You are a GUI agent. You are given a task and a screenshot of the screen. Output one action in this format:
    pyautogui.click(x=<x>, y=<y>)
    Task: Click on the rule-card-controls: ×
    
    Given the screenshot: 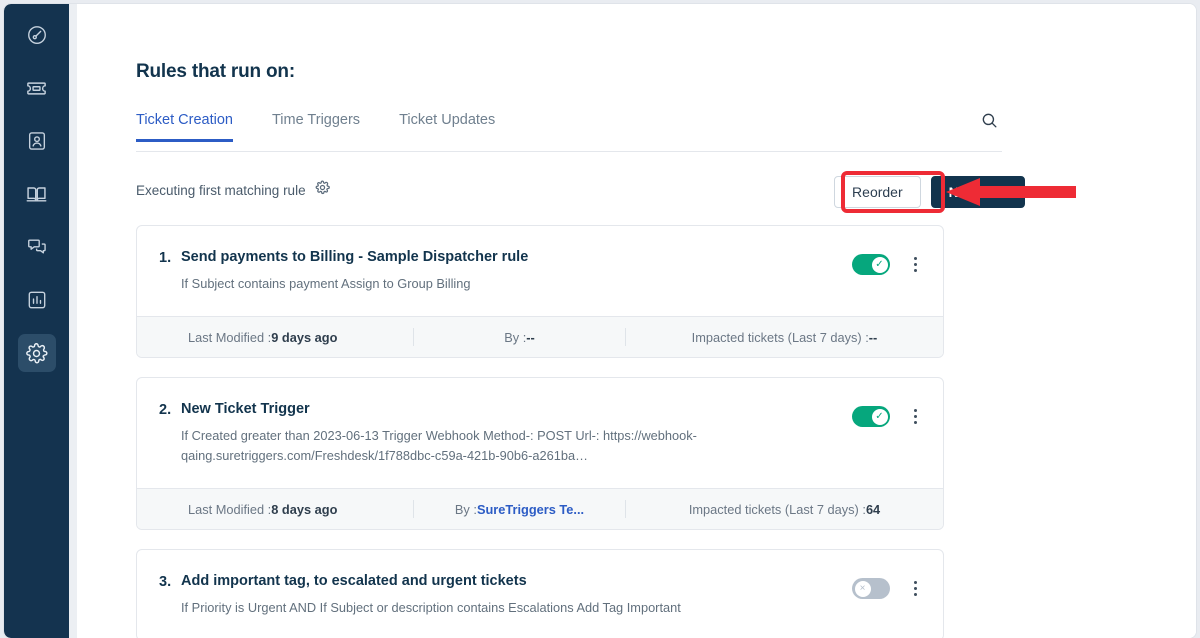 What is the action you would take?
    pyautogui.click(x=887, y=589)
    